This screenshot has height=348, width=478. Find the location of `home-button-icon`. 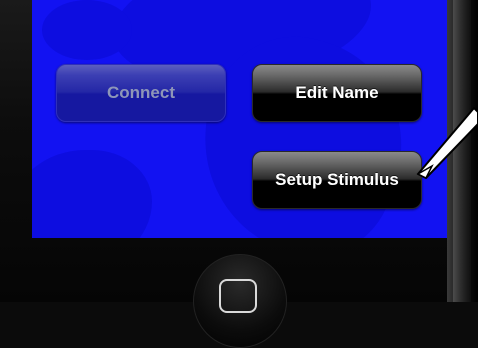

home-button-icon is located at coordinates (238, 296).